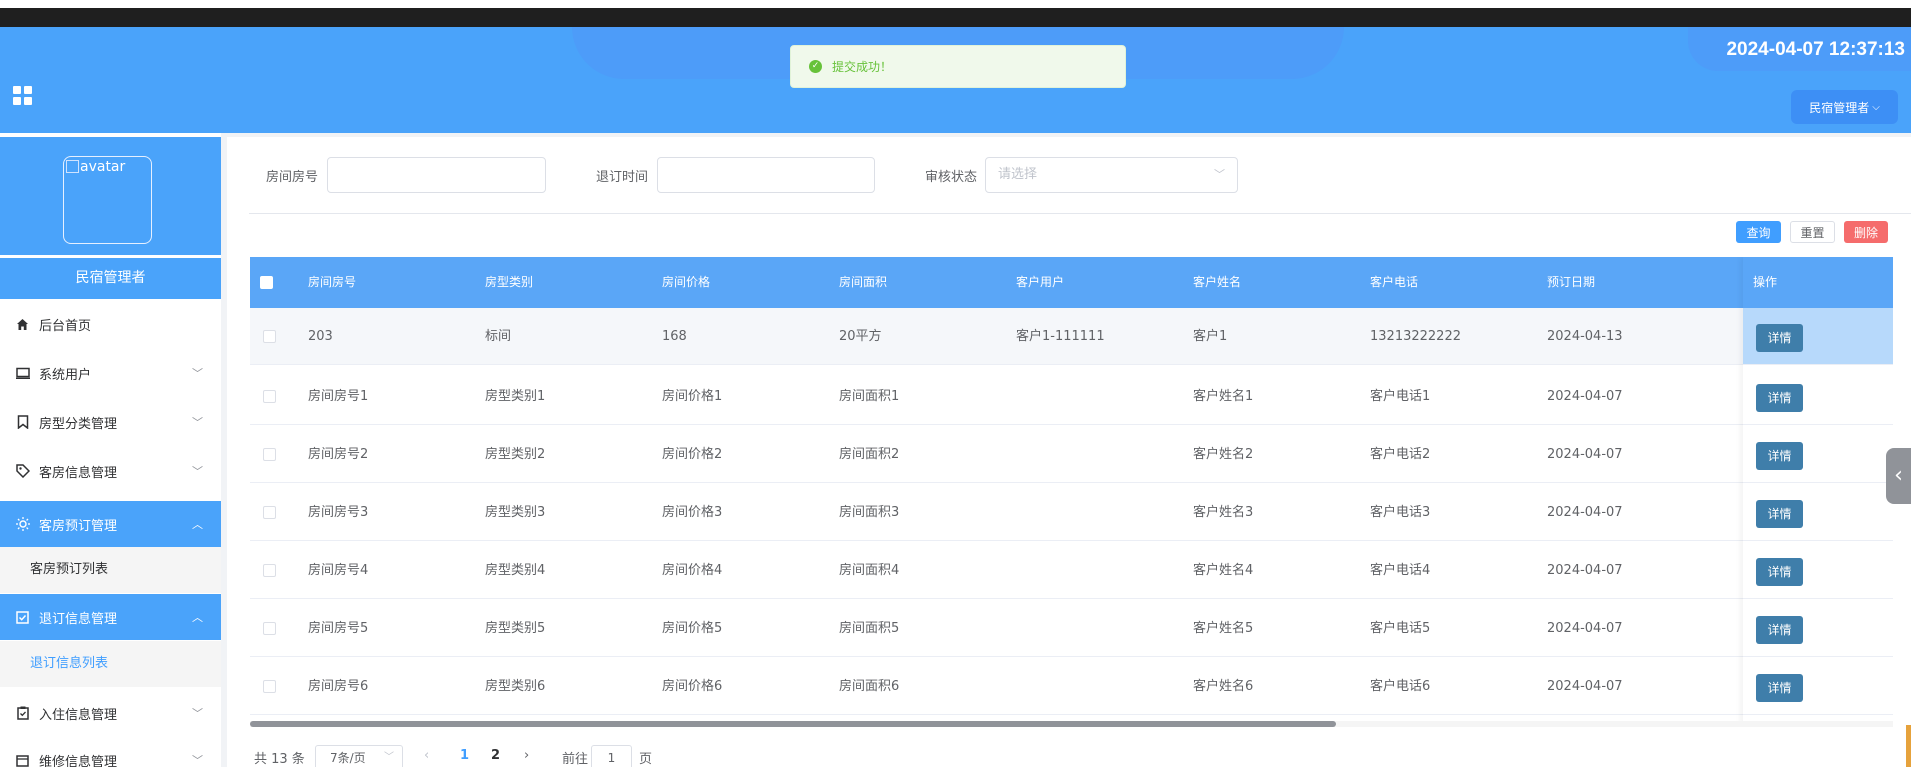 The height and width of the screenshot is (767, 1911). Describe the element at coordinates (338, 512) in the screenshot. I see `table-cell: 房间房号3` at that location.